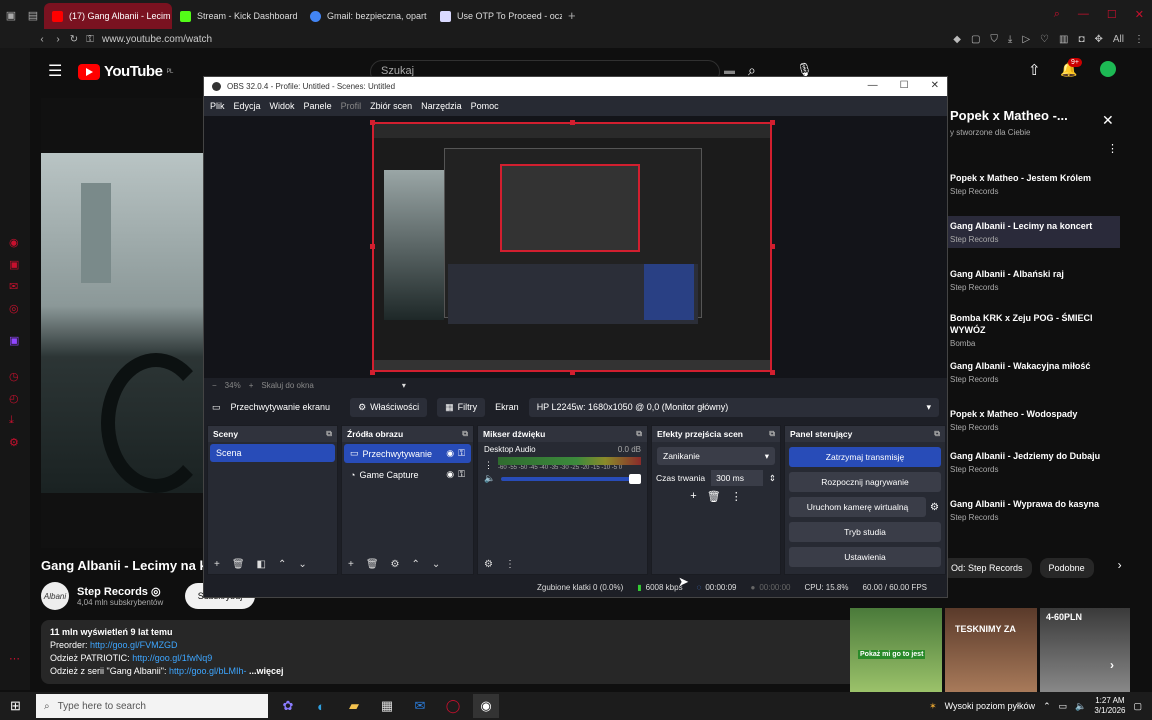 This screenshot has height=720, width=1152. What do you see at coordinates (208, 671) in the screenshot?
I see `gang-albanii-link: http://goo.gl/bLMIh-` at bounding box center [208, 671].